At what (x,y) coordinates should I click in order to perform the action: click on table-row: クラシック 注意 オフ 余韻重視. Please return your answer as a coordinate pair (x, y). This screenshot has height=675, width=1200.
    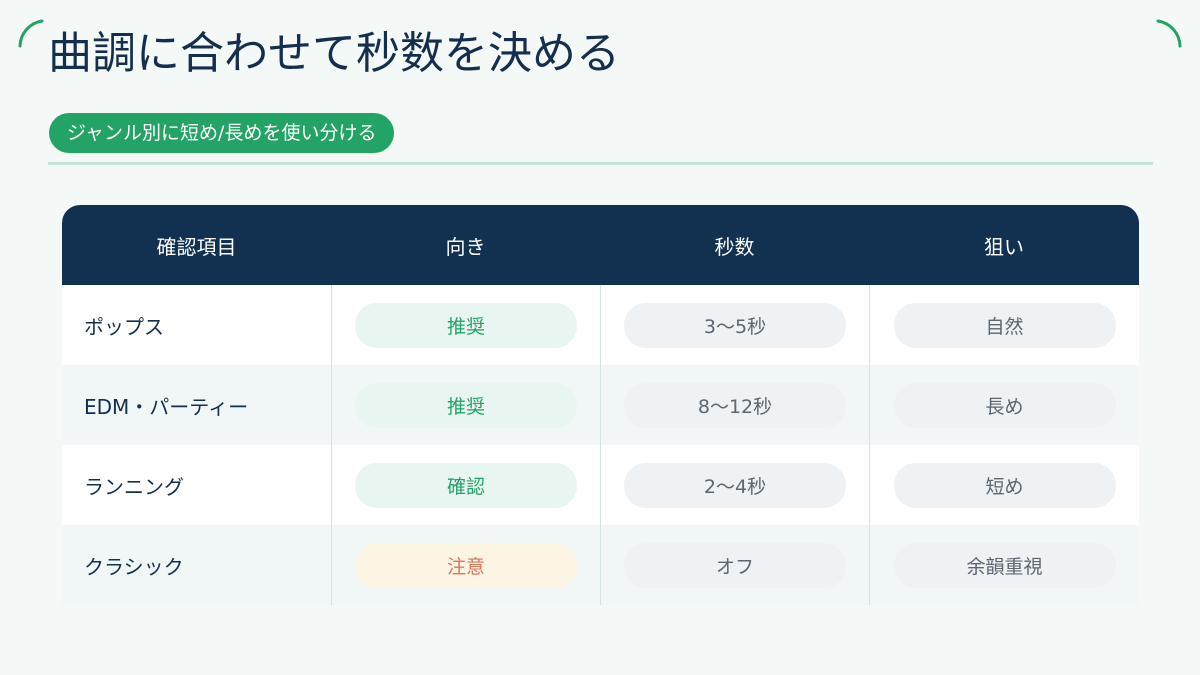
    Looking at the image, I should click on (600, 565).